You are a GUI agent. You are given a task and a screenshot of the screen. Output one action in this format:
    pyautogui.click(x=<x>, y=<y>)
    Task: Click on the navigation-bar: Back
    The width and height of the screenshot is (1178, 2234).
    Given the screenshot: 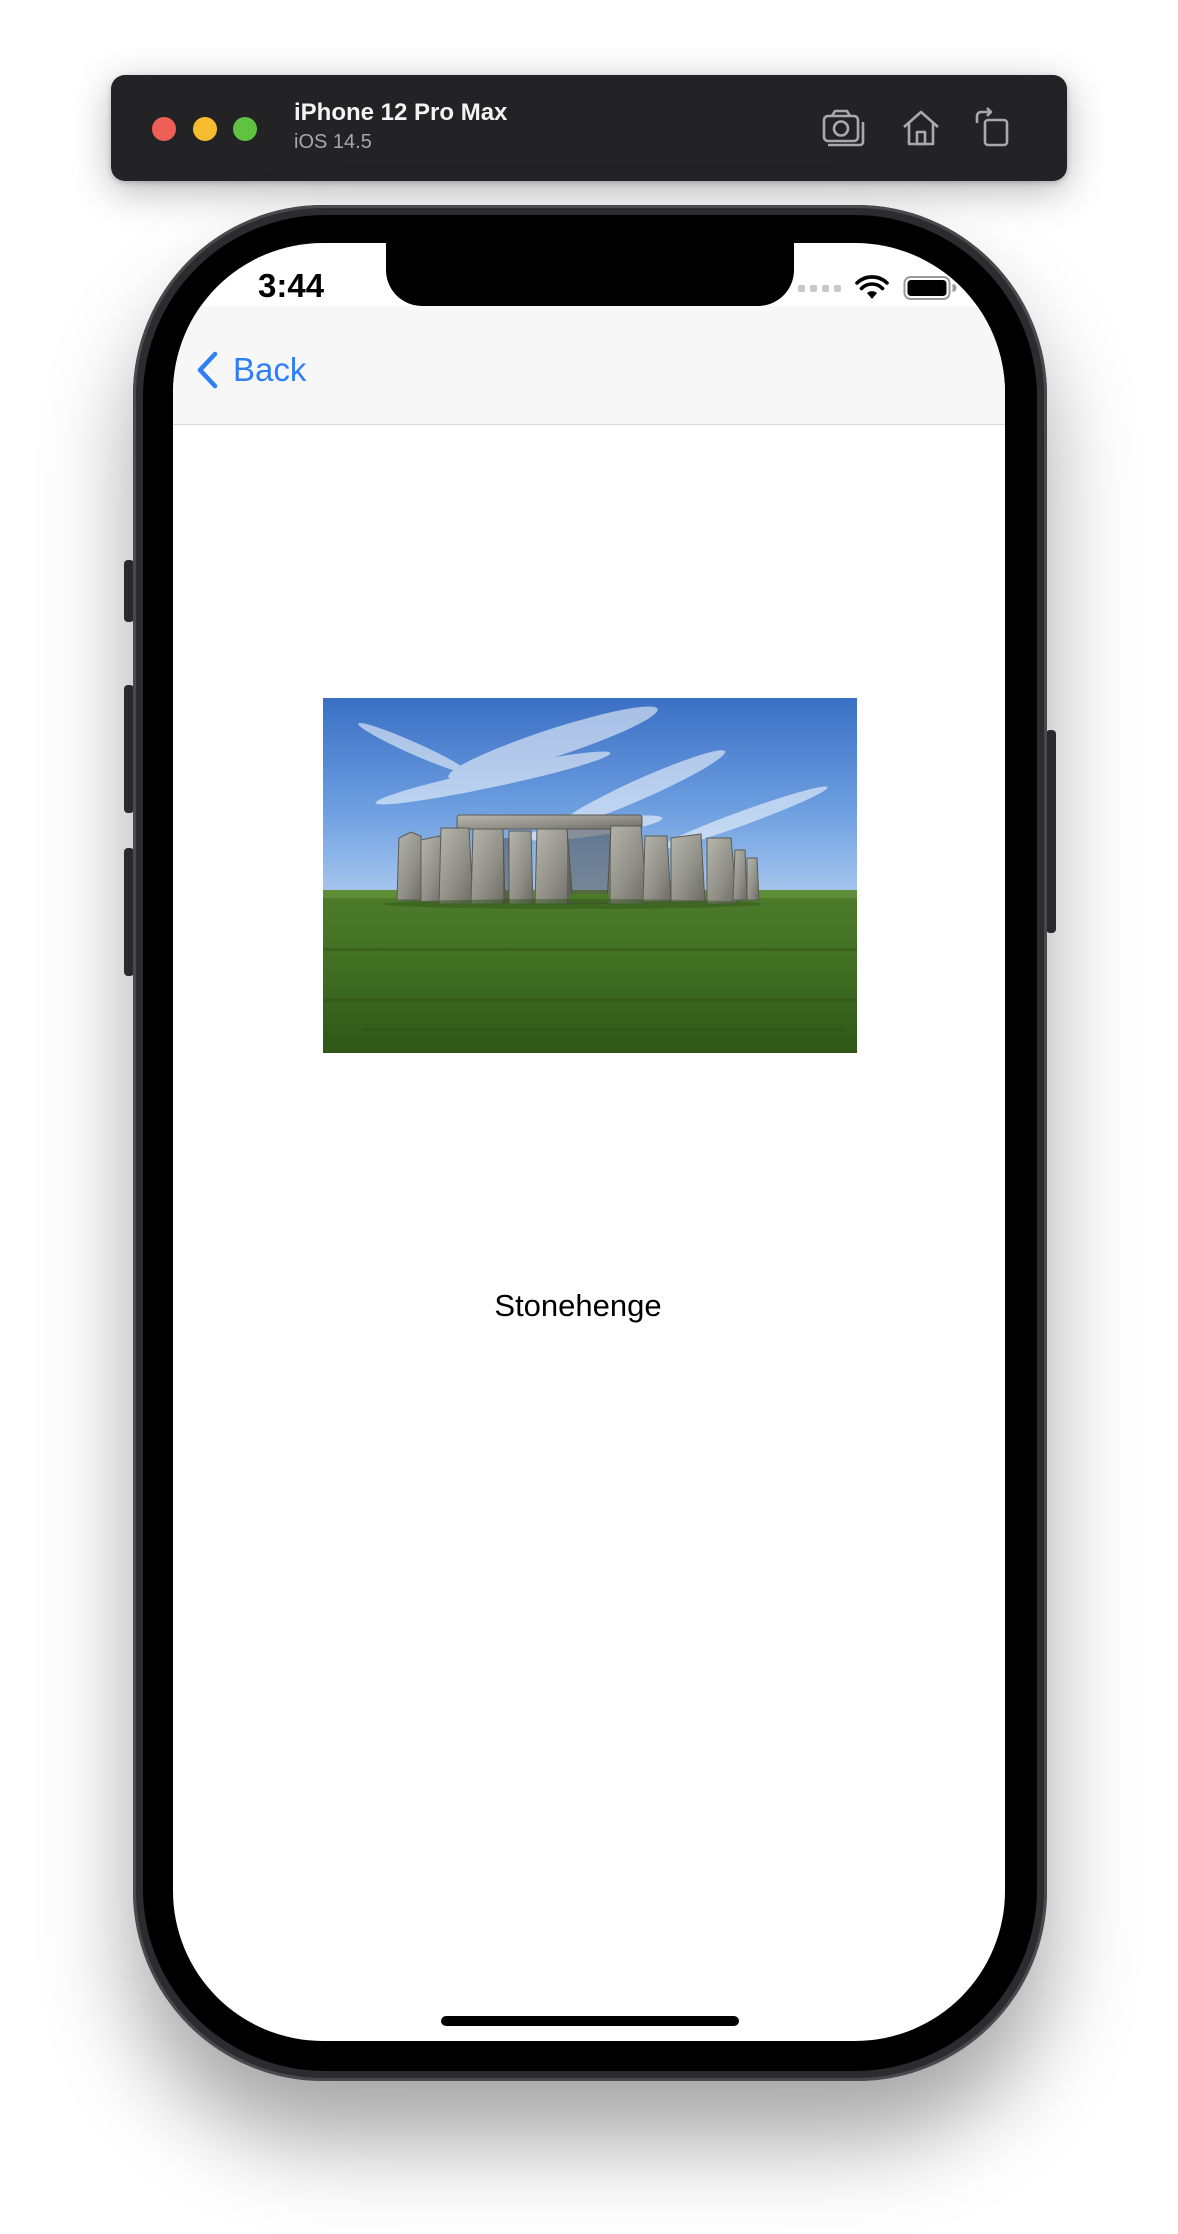 What is the action you would take?
    pyautogui.click(x=589, y=365)
    